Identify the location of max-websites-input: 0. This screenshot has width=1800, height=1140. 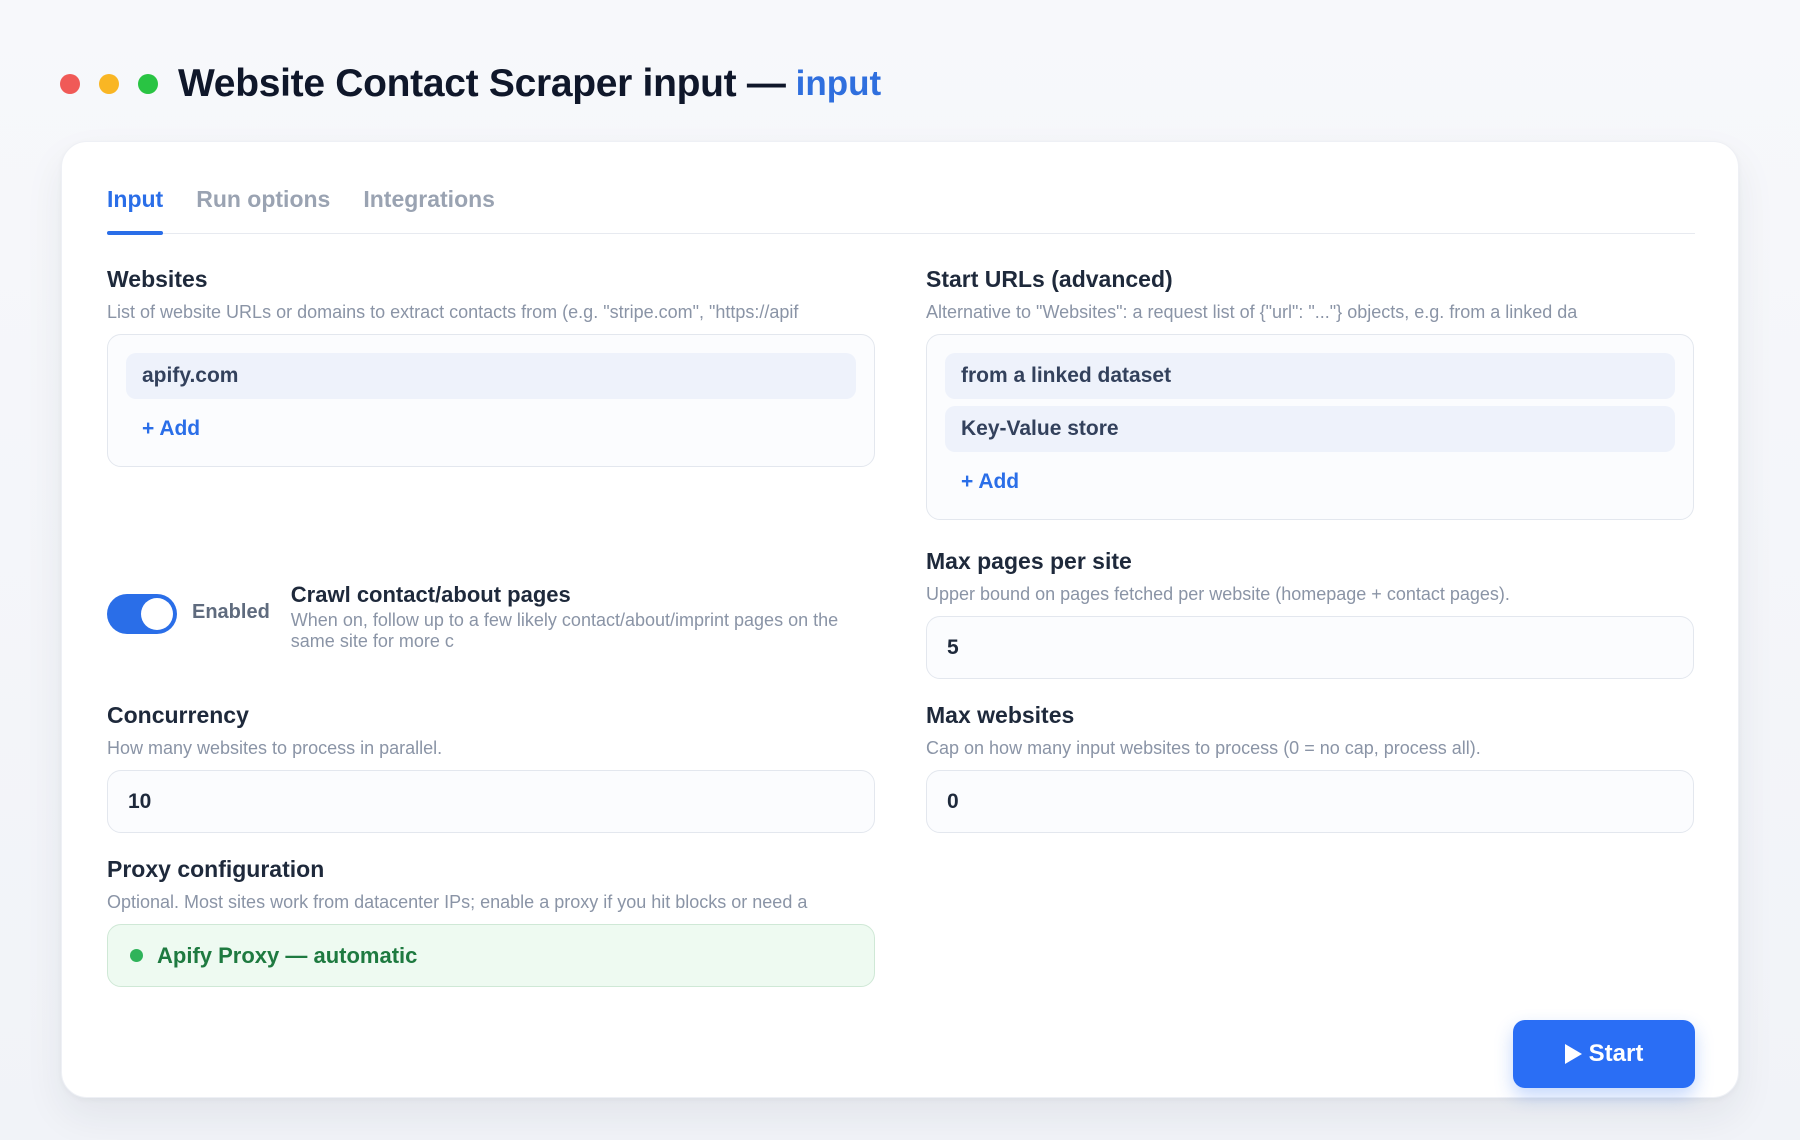
(1310, 801).